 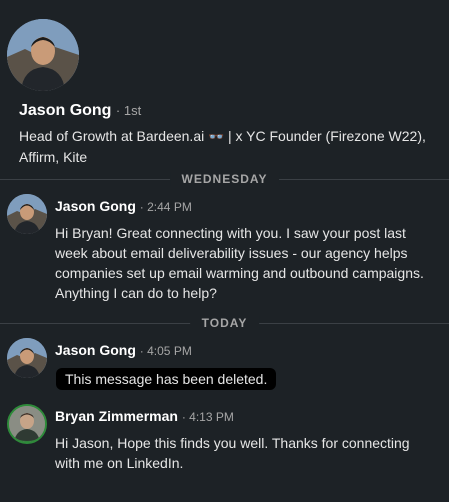 I want to click on sender-name: Bryan Zimmerman, so click(x=116, y=416).